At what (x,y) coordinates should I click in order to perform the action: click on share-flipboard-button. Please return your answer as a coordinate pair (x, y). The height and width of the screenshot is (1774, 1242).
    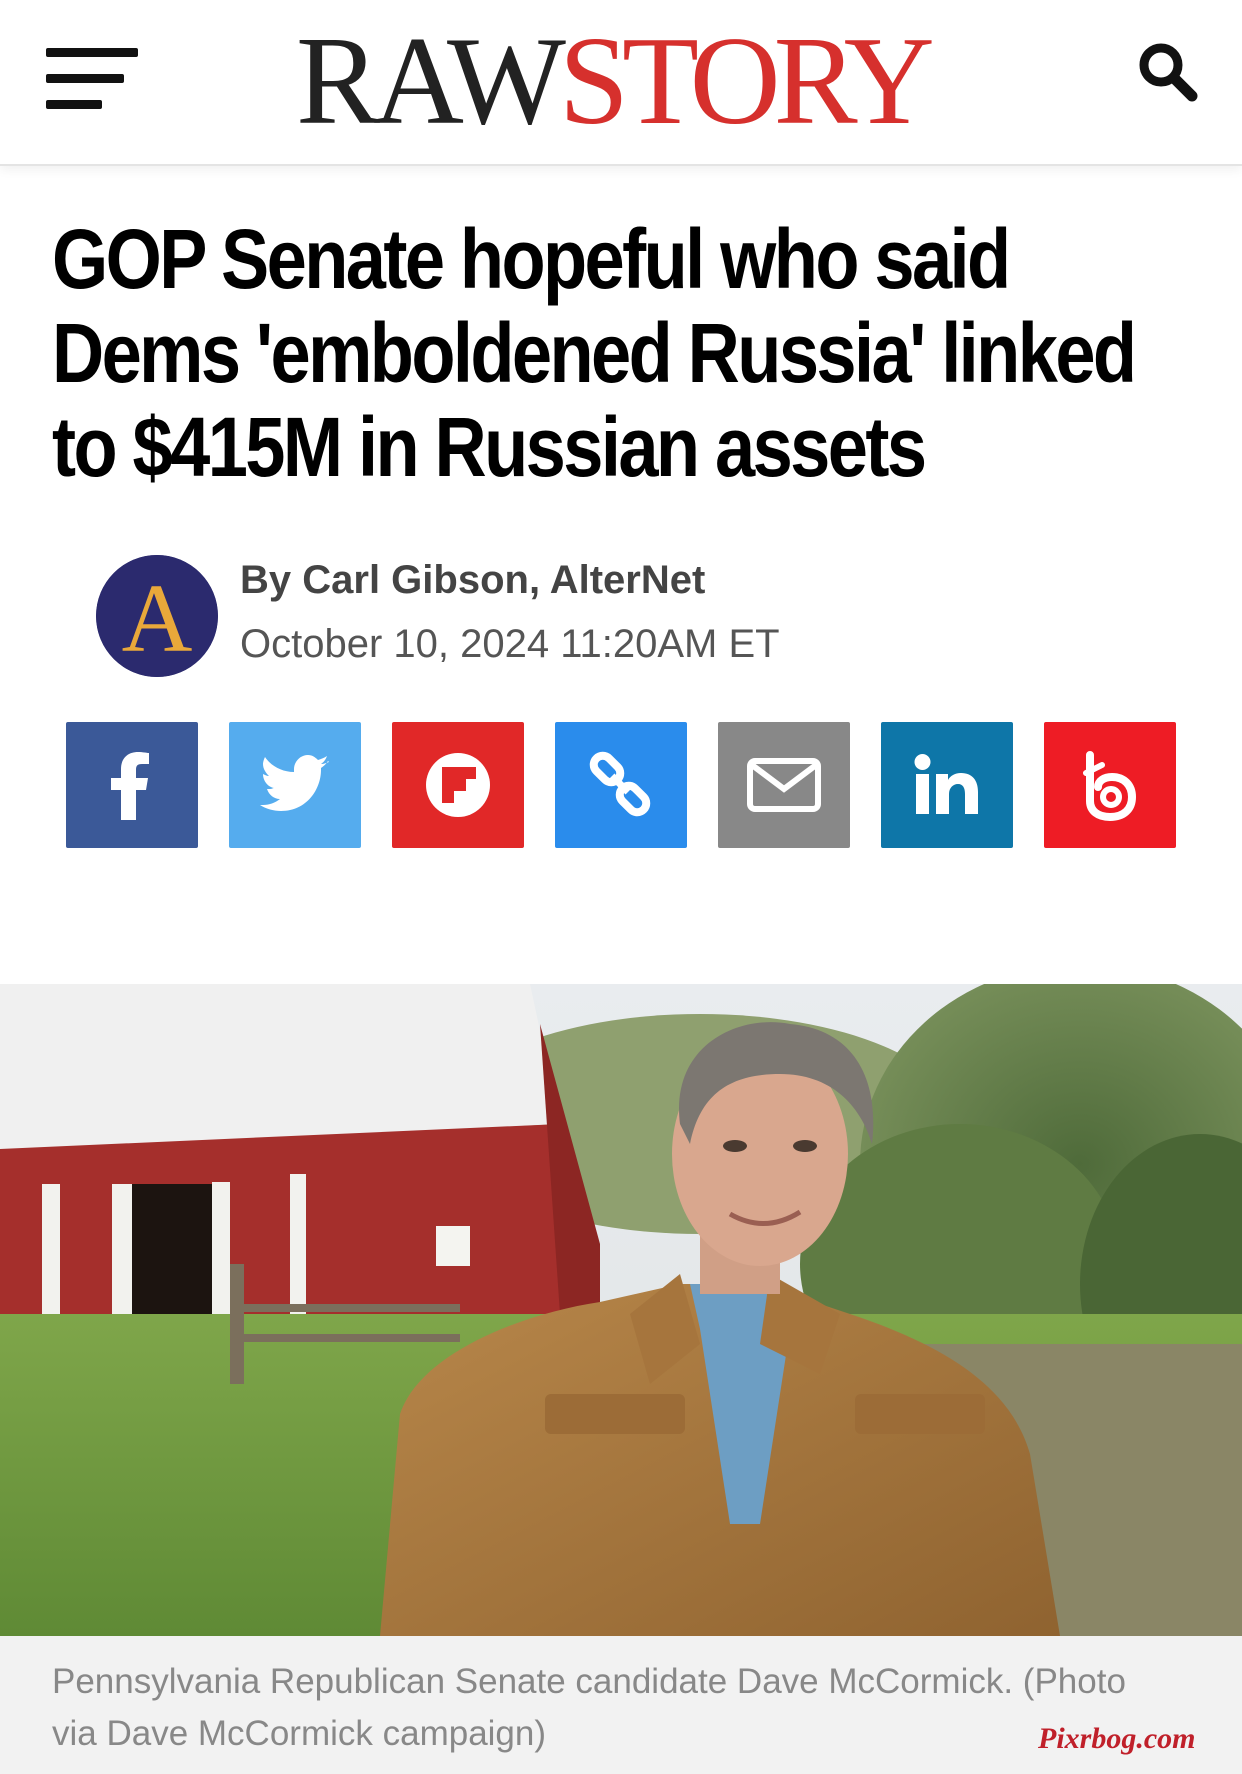
    Looking at the image, I should click on (458, 785).